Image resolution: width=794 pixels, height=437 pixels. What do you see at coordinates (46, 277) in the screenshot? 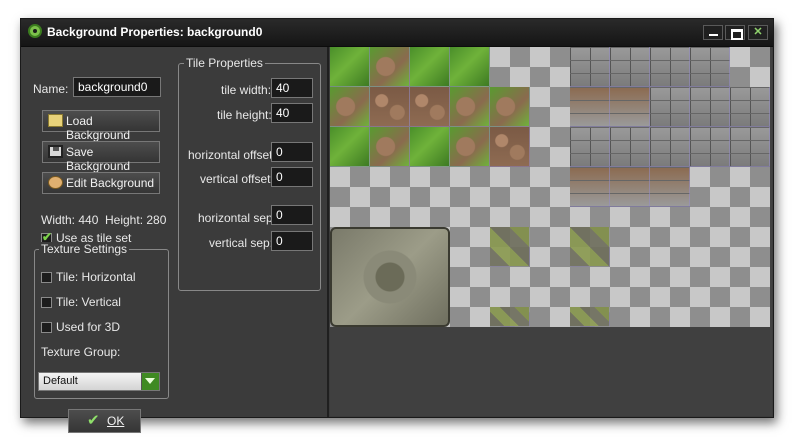
I see `tile-horizontal-checkbox` at bounding box center [46, 277].